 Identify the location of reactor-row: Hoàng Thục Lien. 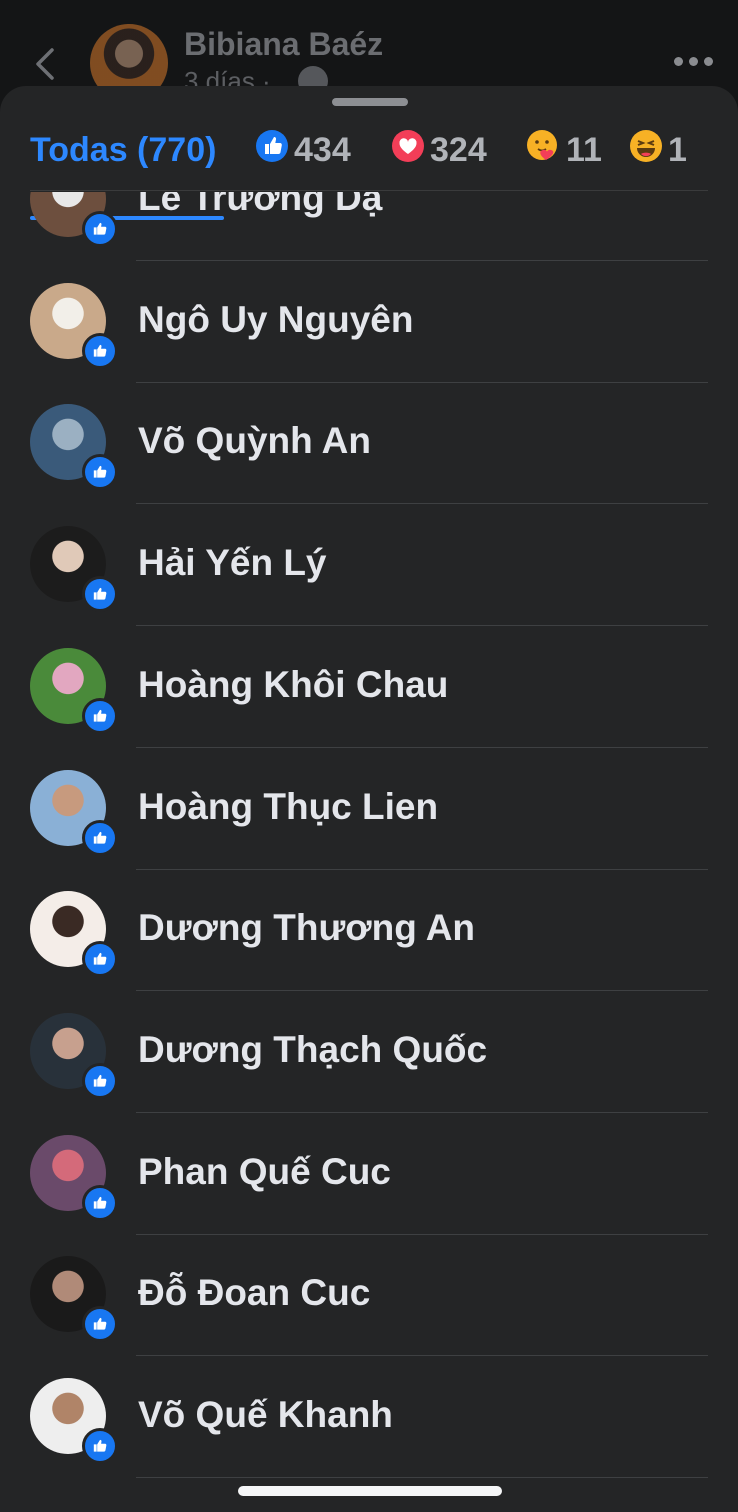
(369, 809).